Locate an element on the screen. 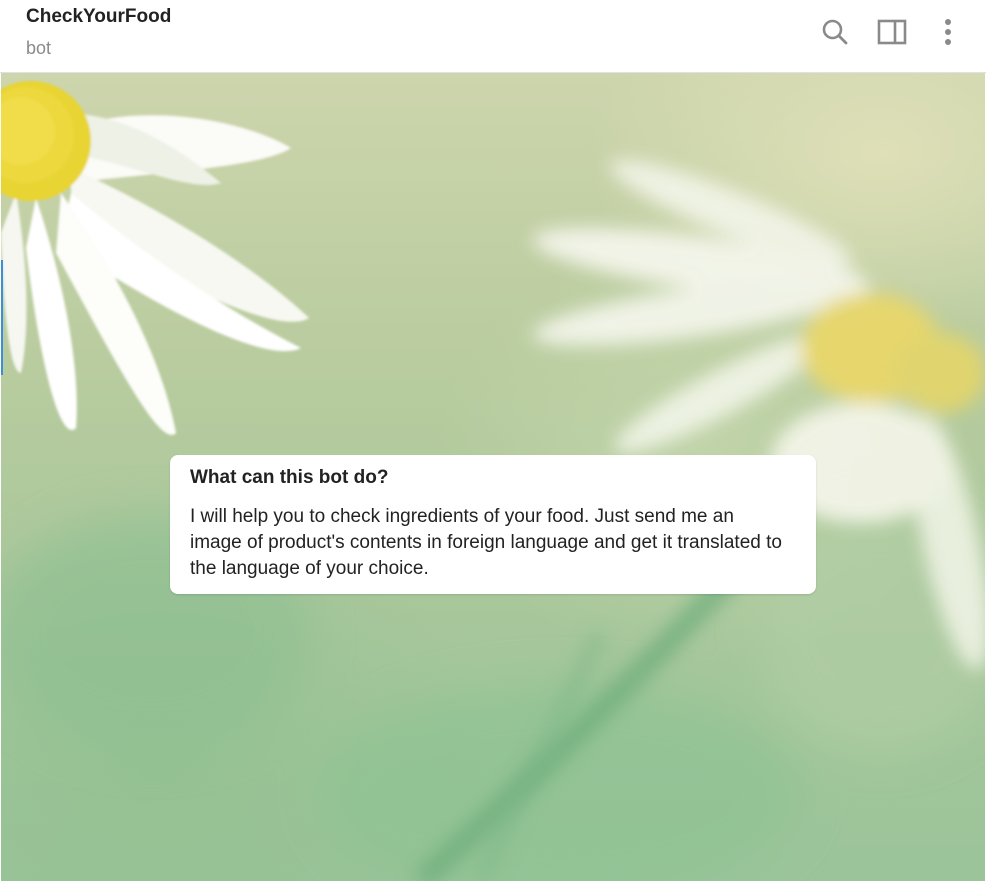 This screenshot has width=986, height=881. search-icon is located at coordinates (835, 32).